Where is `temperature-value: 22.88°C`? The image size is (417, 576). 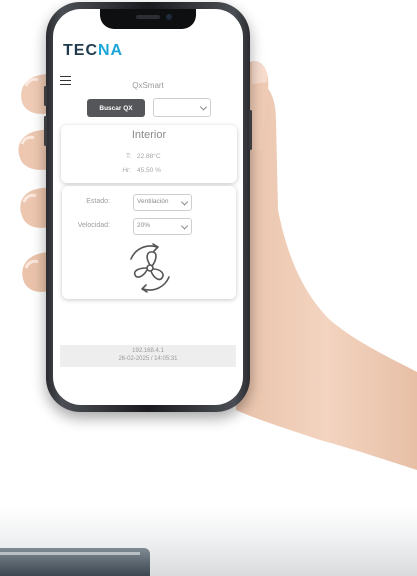 temperature-value: 22.88°C is located at coordinates (149, 156).